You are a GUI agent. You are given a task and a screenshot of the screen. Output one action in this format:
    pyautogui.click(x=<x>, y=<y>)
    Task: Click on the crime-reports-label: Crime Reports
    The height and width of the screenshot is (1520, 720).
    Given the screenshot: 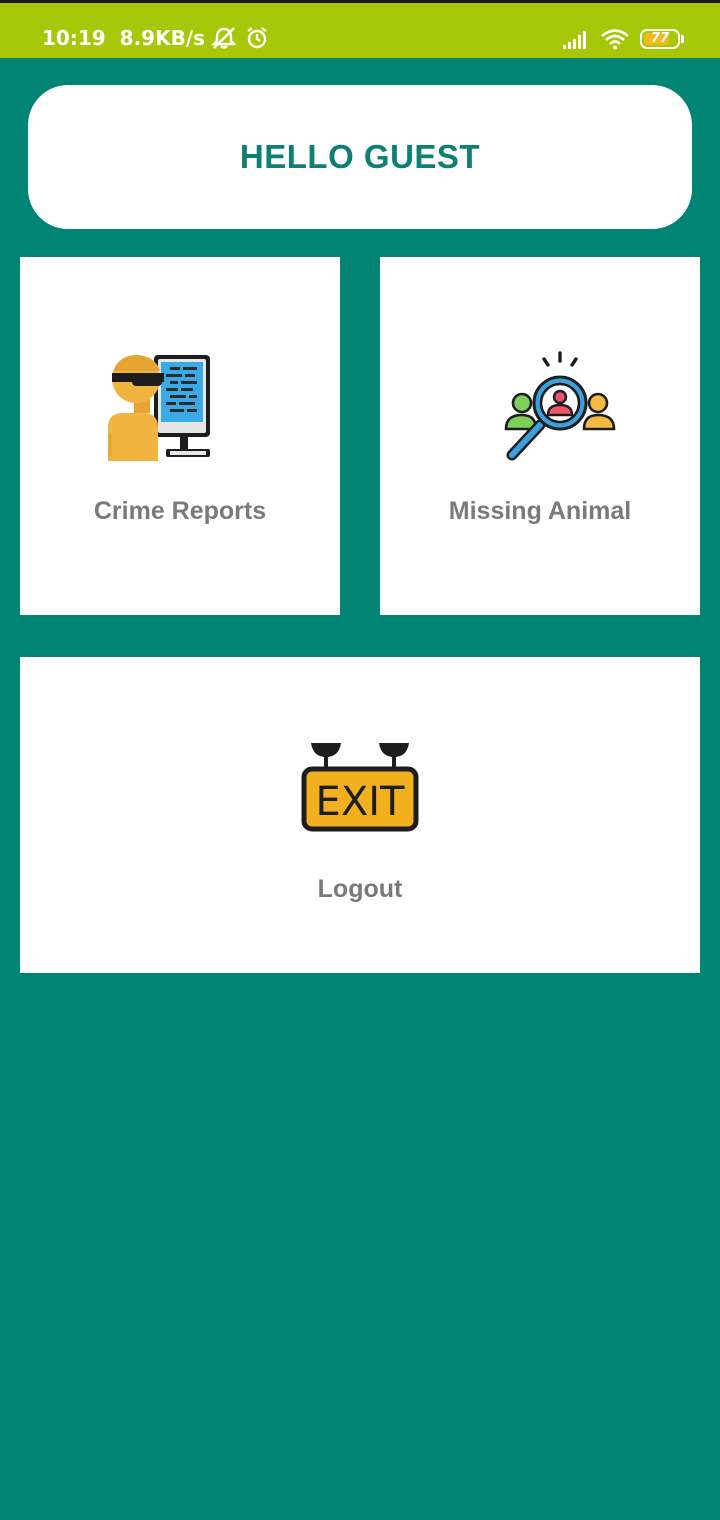 What is the action you would take?
    pyautogui.click(x=180, y=511)
    